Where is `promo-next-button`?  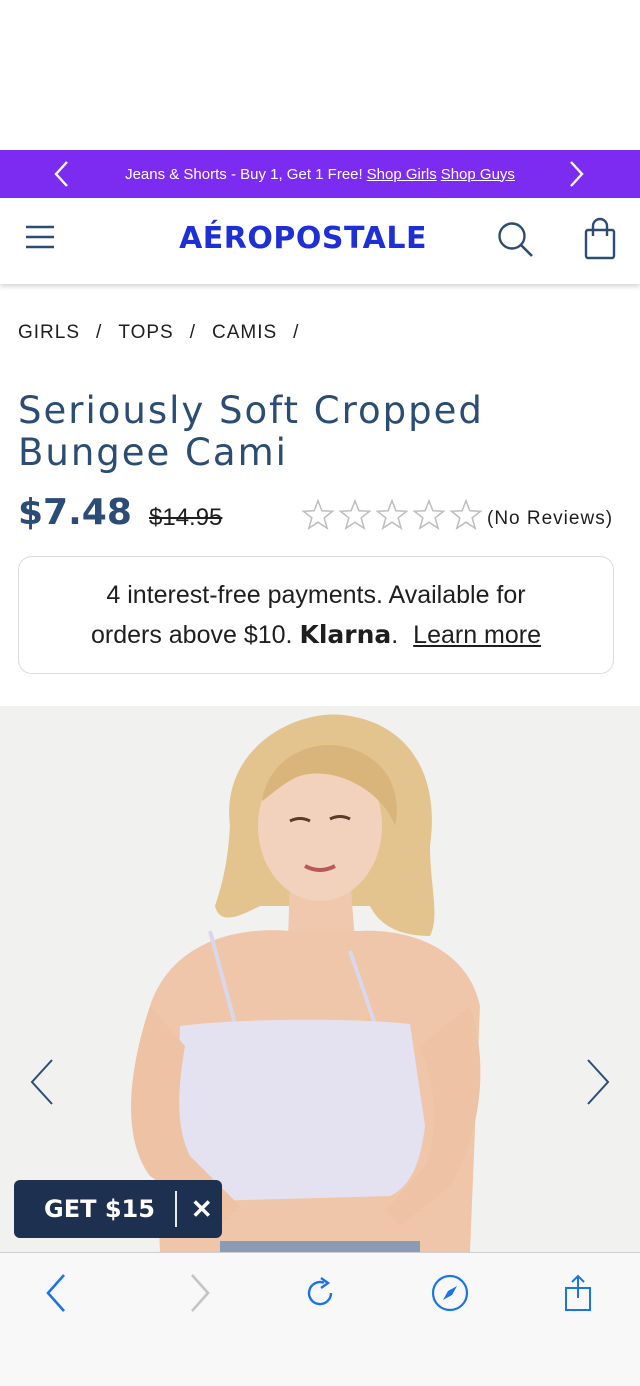 promo-next-button is located at coordinates (576, 174).